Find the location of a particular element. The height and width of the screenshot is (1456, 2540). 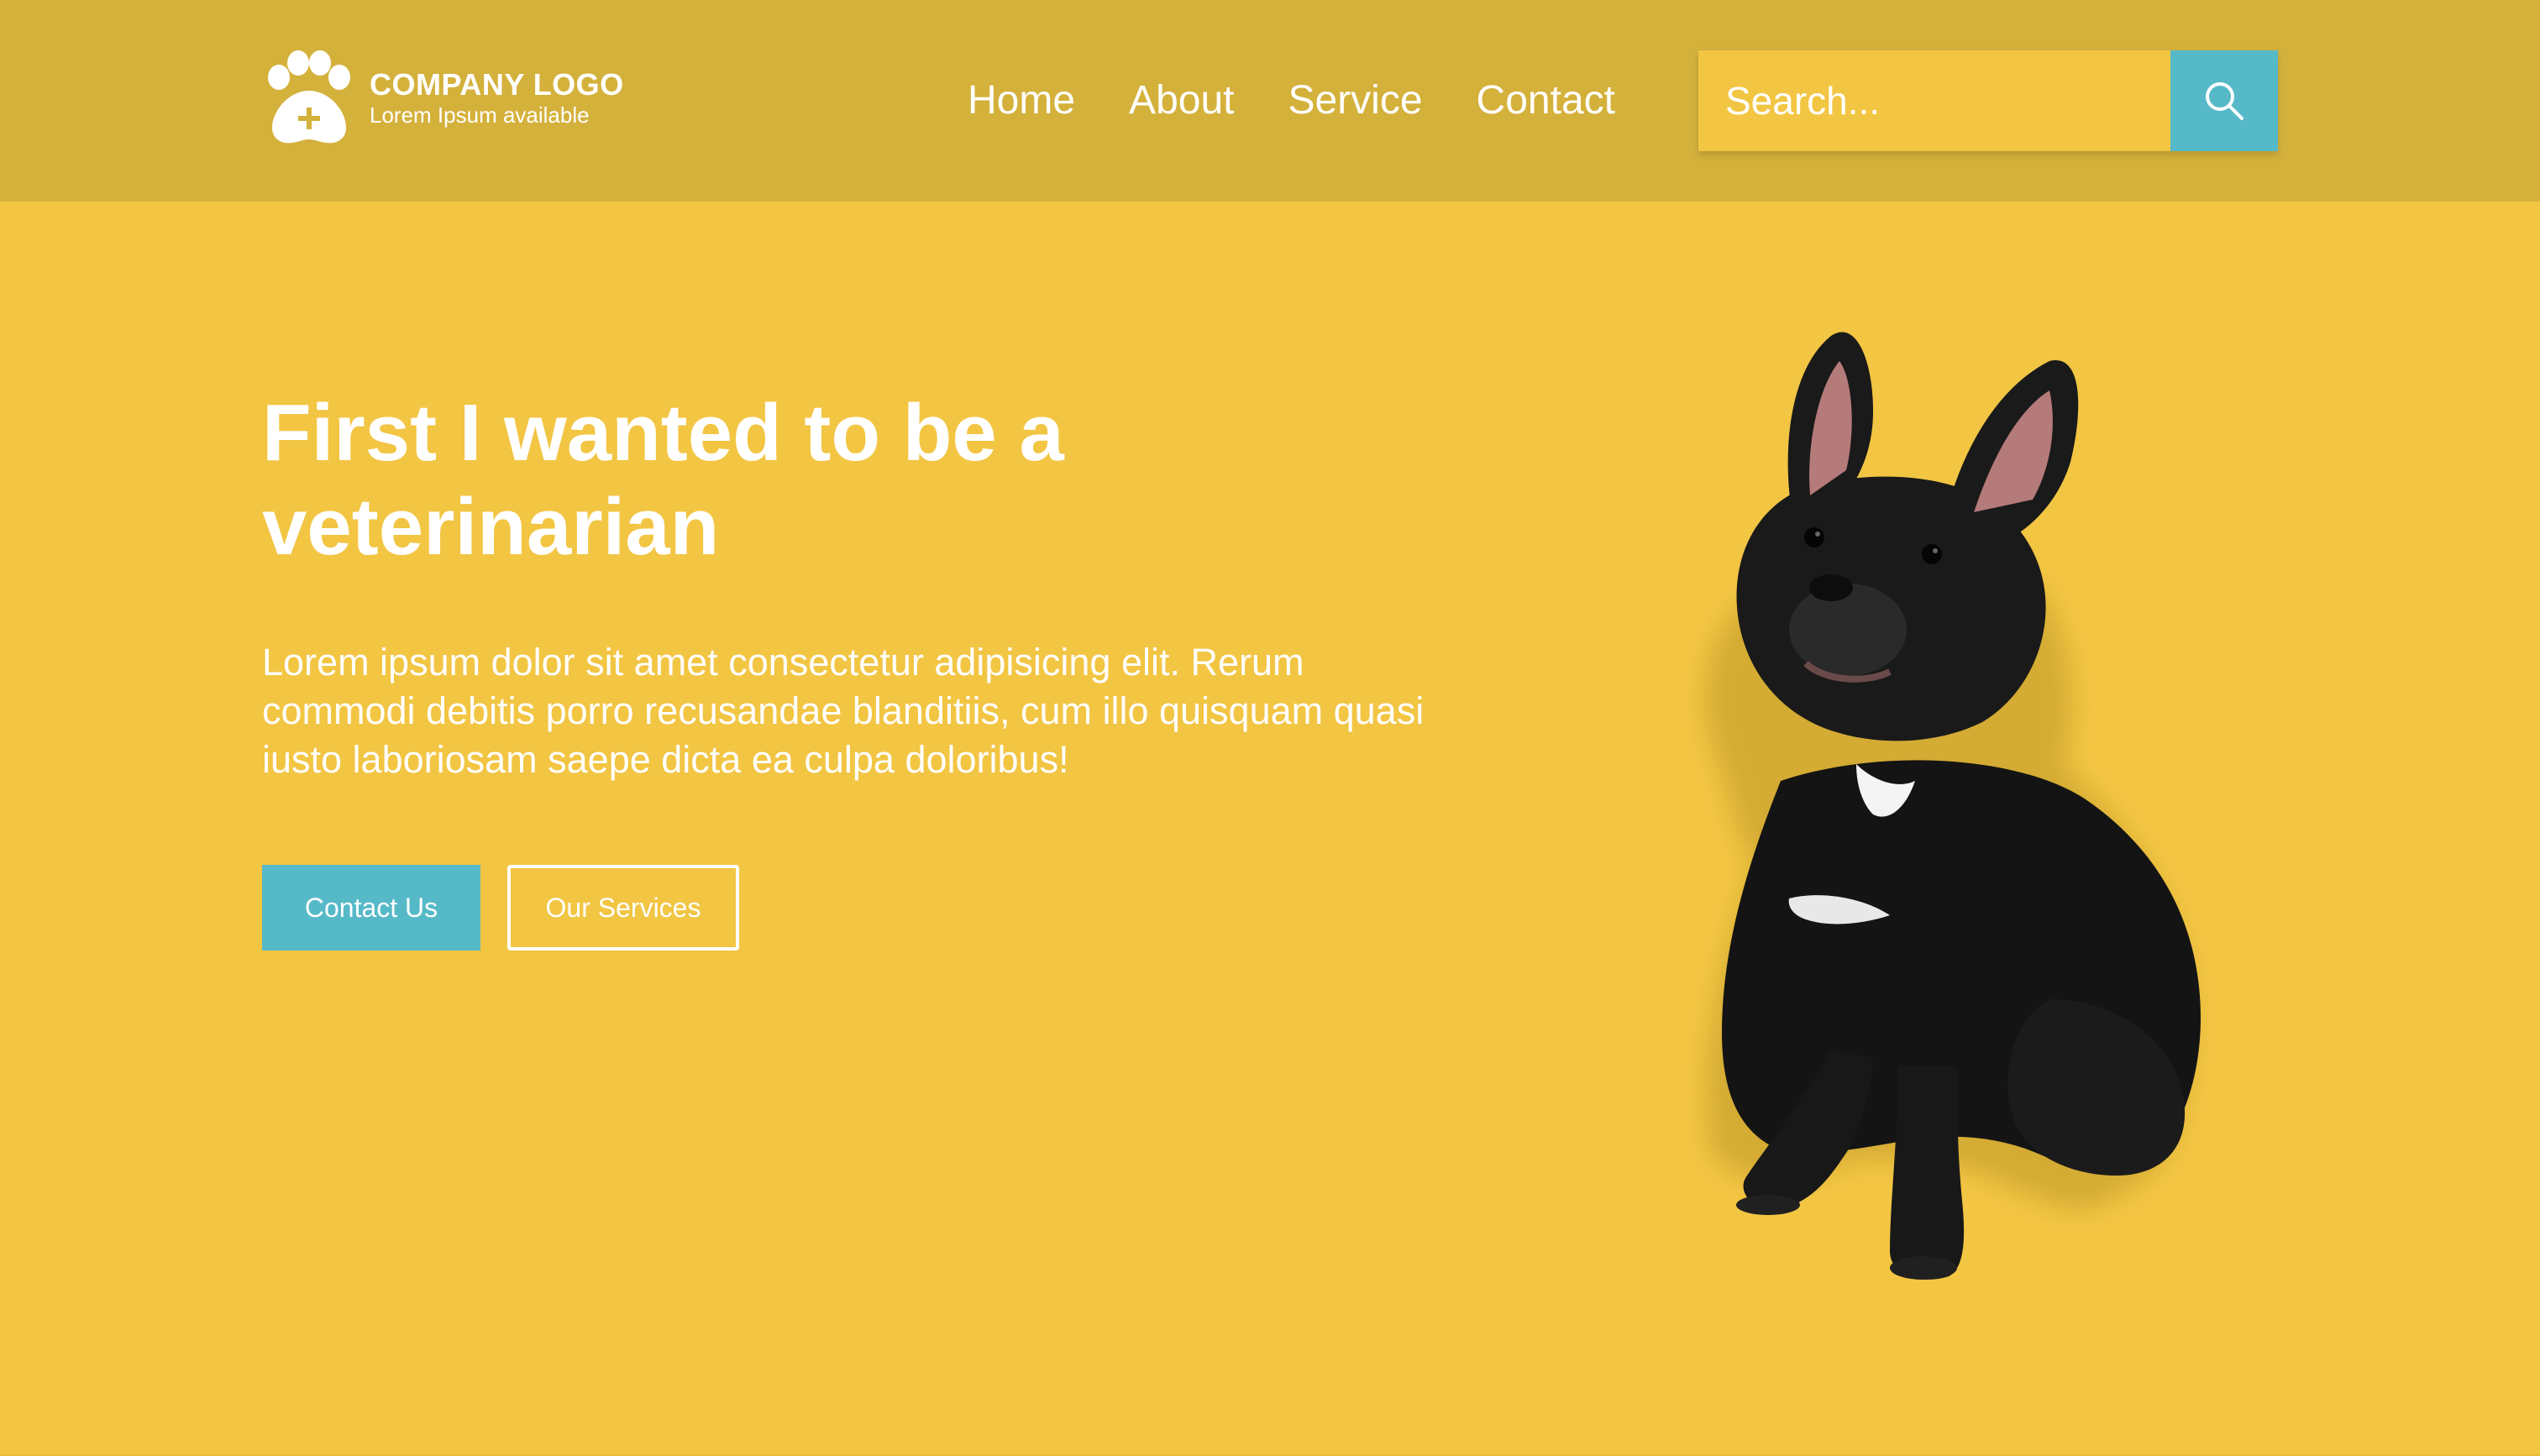

nav-link-home: Home is located at coordinates (1021, 101).